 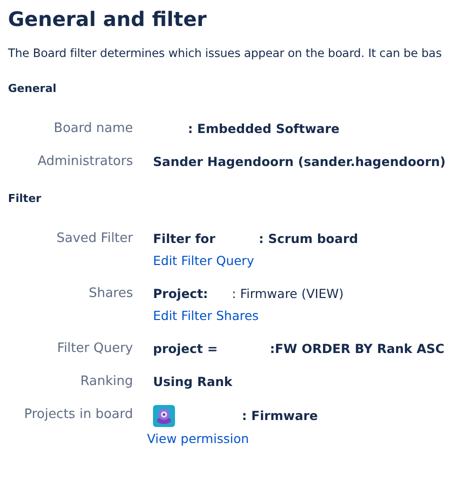 What do you see at coordinates (299, 162) in the screenshot?
I see `field-value: Sander Hagendoorn (sander.hagendoorn)` at bounding box center [299, 162].